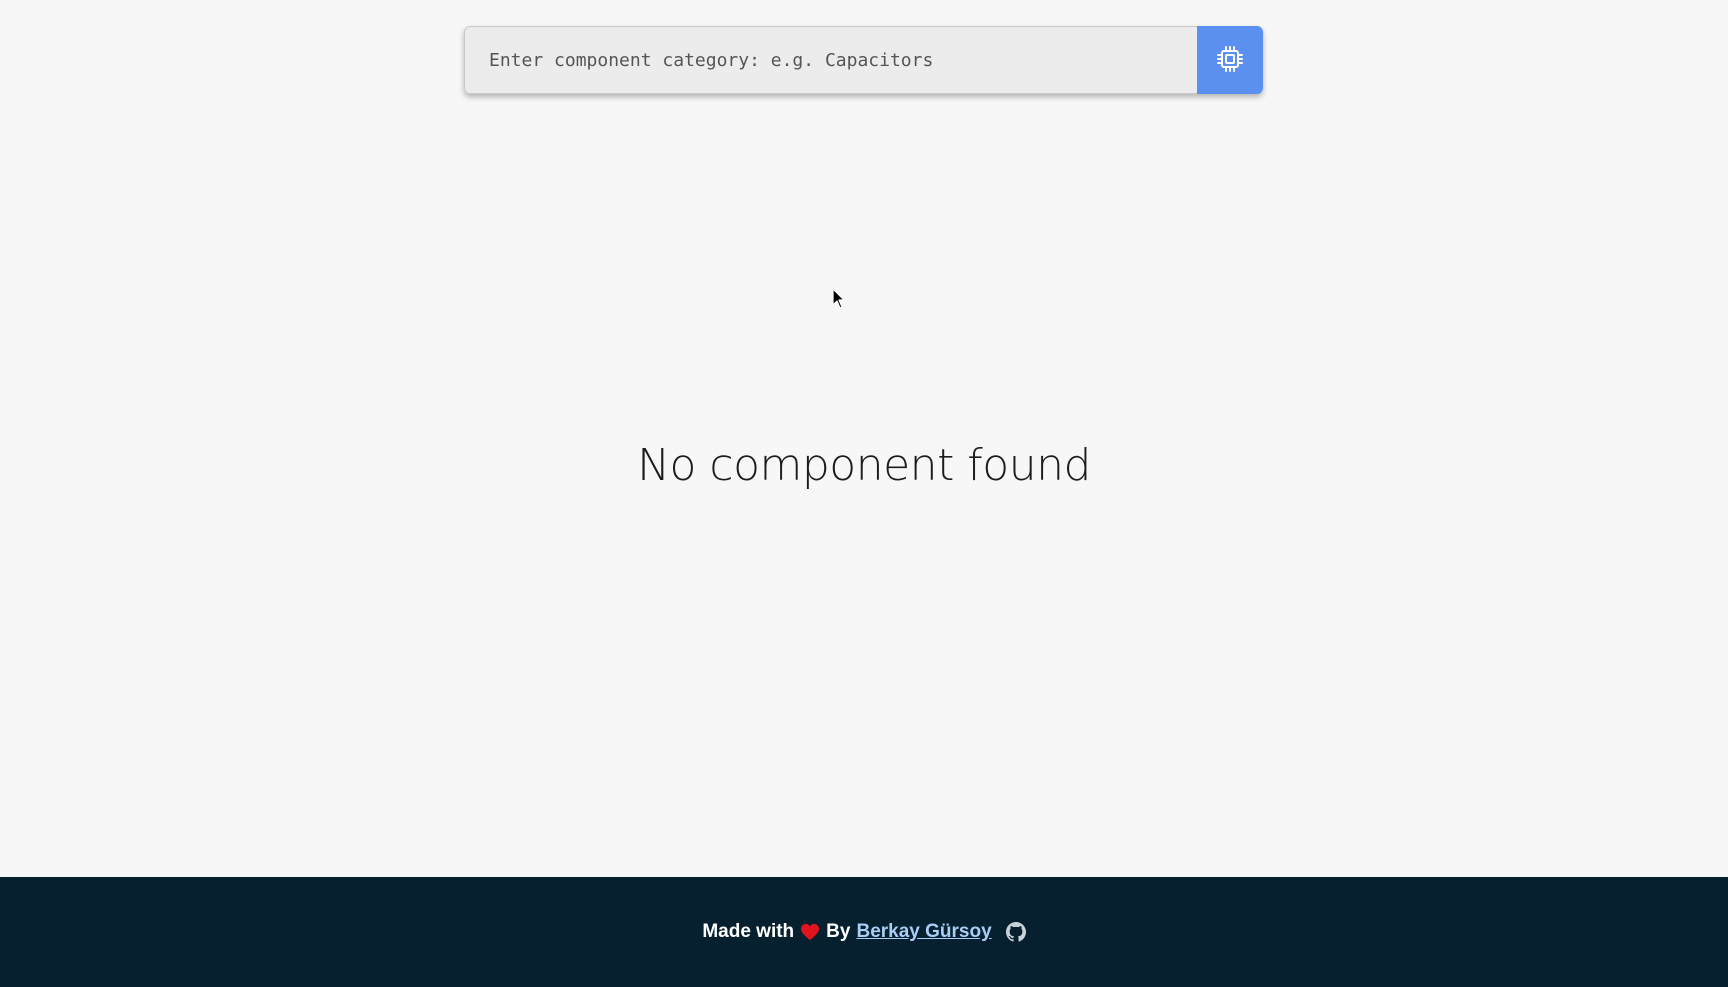 This screenshot has height=987, width=1728. Describe the element at coordinates (810, 932) in the screenshot. I see `heart-icon` at that location.